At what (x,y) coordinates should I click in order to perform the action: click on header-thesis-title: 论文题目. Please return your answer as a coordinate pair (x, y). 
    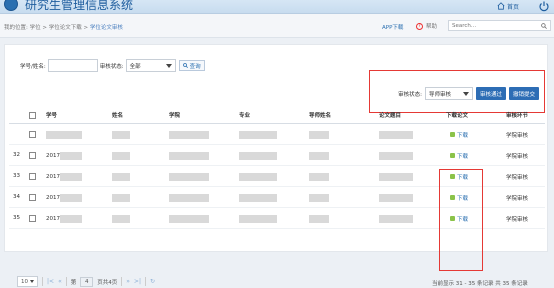
    Looking at the image, I should click on (390, 116).